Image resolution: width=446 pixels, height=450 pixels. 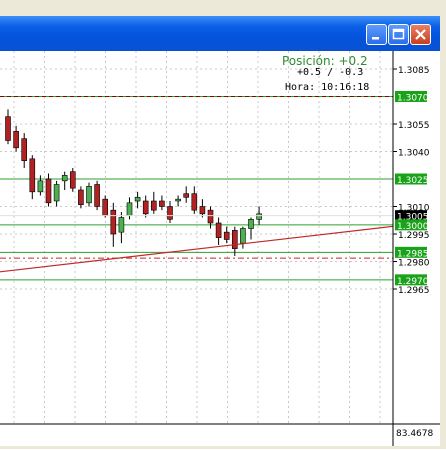 What do you see at coordinates (414, 263) in the screenshot?
I see `axis-tick-label: 1.2980` at bounding box center [414, 263].